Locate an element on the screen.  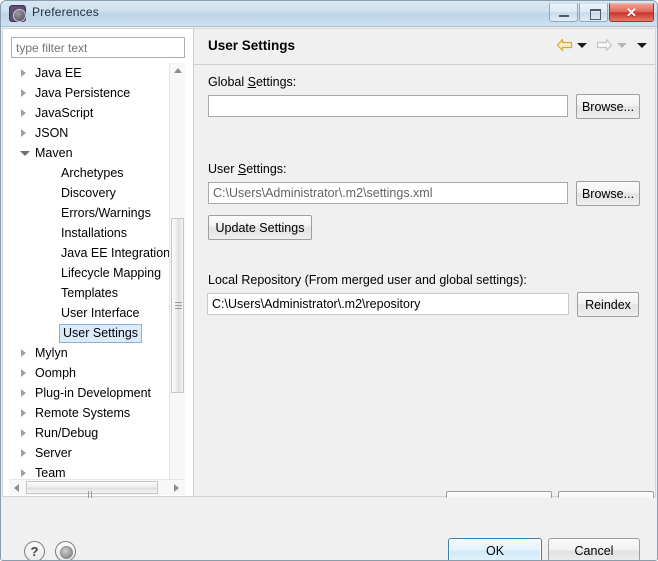
chevron-down-icon is located at coordinates (25, 153).